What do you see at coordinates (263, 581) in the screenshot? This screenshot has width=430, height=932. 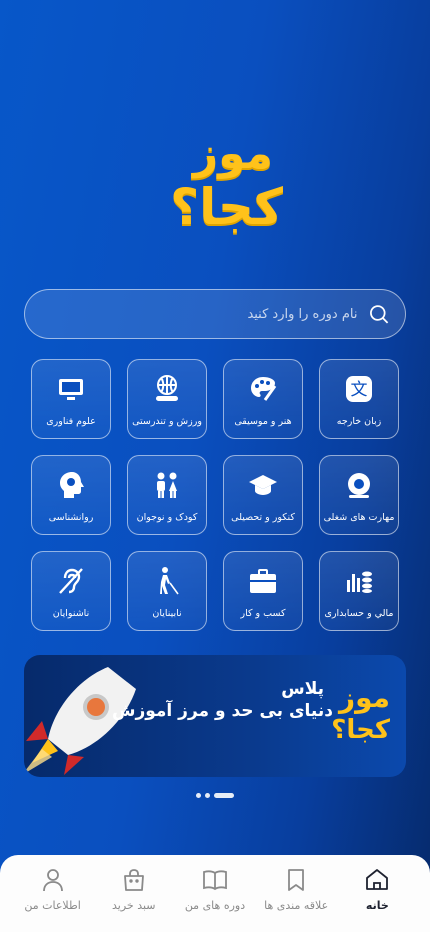 I see `briefcase-icon` at bounding box center [263, 581].